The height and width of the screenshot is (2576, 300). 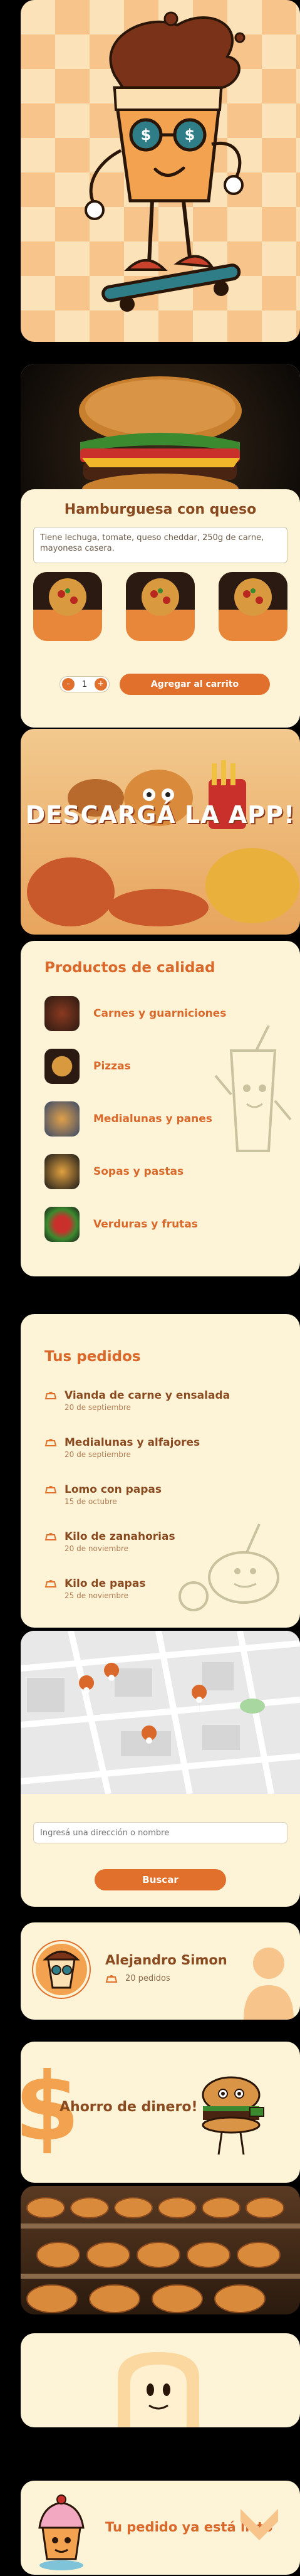 What do you see at coordinates (113, 1489) in the screenshot?
I see `order-title: Lomo con papas` at bounding box center [113, 1489].